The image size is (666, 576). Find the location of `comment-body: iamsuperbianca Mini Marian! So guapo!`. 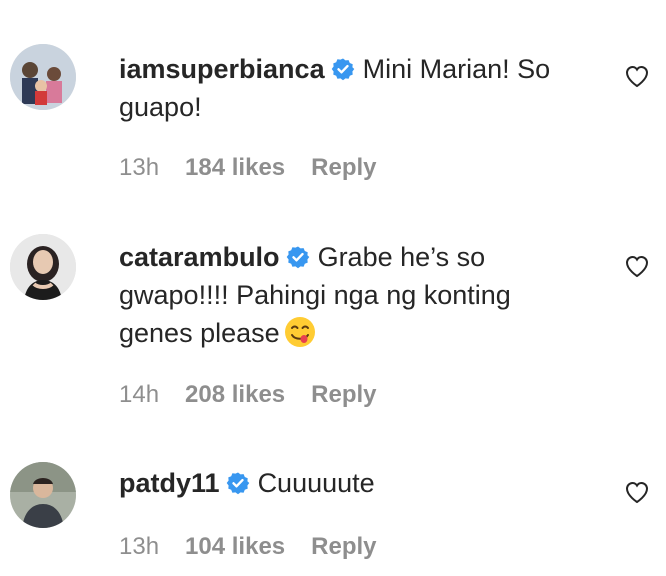

comment-body: iamsuperbianca Mini Marian! So guapo! is located at coordinates (354, 88).